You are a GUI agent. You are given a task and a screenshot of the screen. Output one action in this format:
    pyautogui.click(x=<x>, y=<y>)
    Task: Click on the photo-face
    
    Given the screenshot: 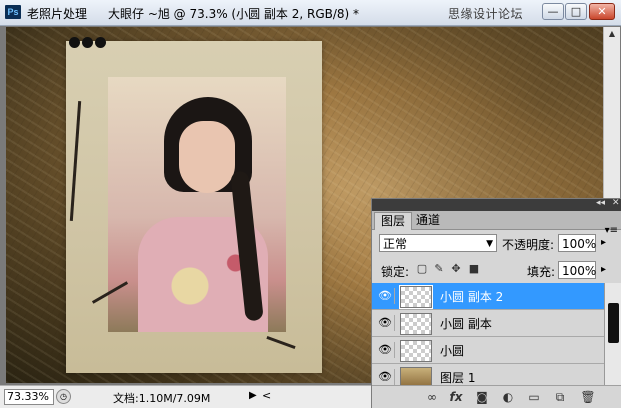 What is the action you would take?
    pyautogui.click(x=207, y=157)
    